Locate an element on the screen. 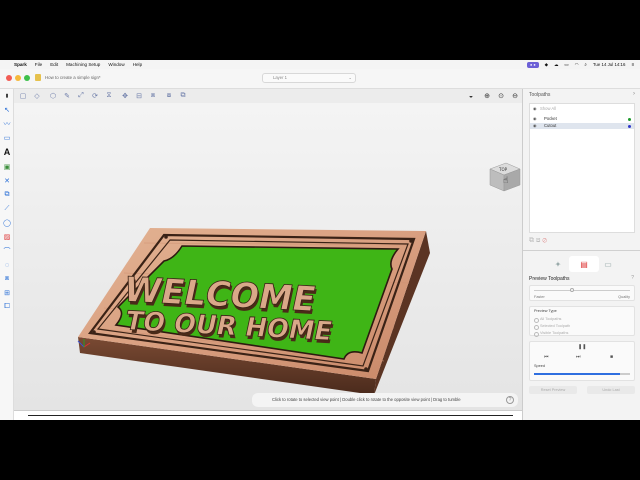  freehand-tool-icon: 〰 is located at coordinates (7, 124).